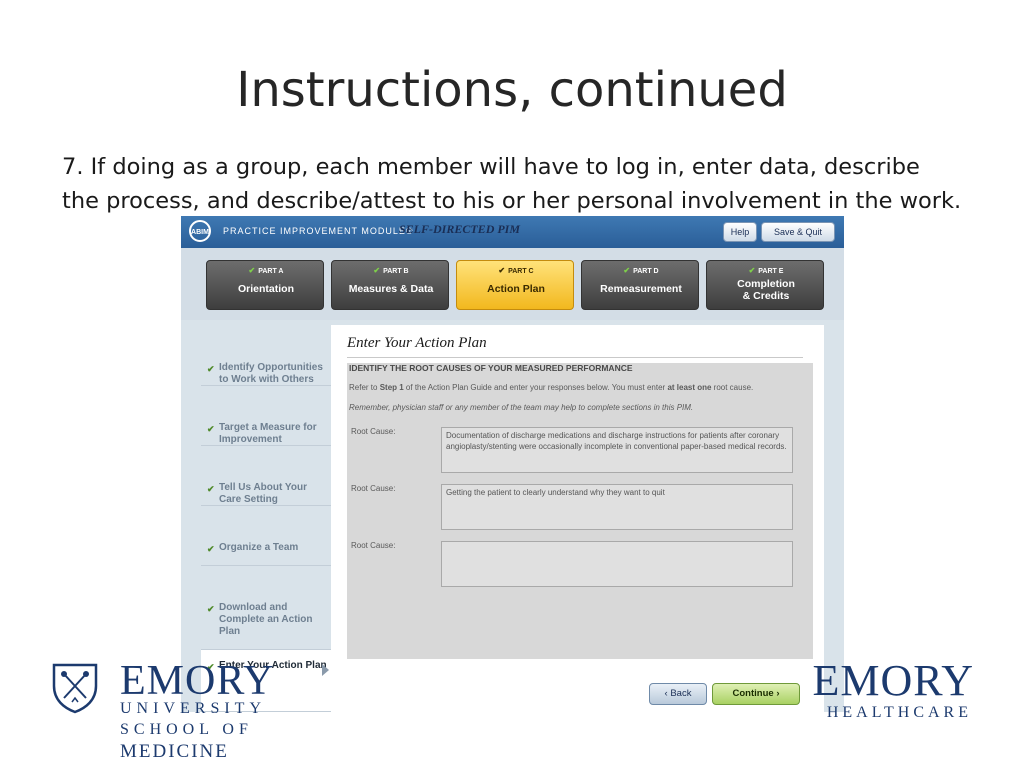 The image size is (1024, 768). I want to click on slide-title: Instructions, continued, so click(512, 90).